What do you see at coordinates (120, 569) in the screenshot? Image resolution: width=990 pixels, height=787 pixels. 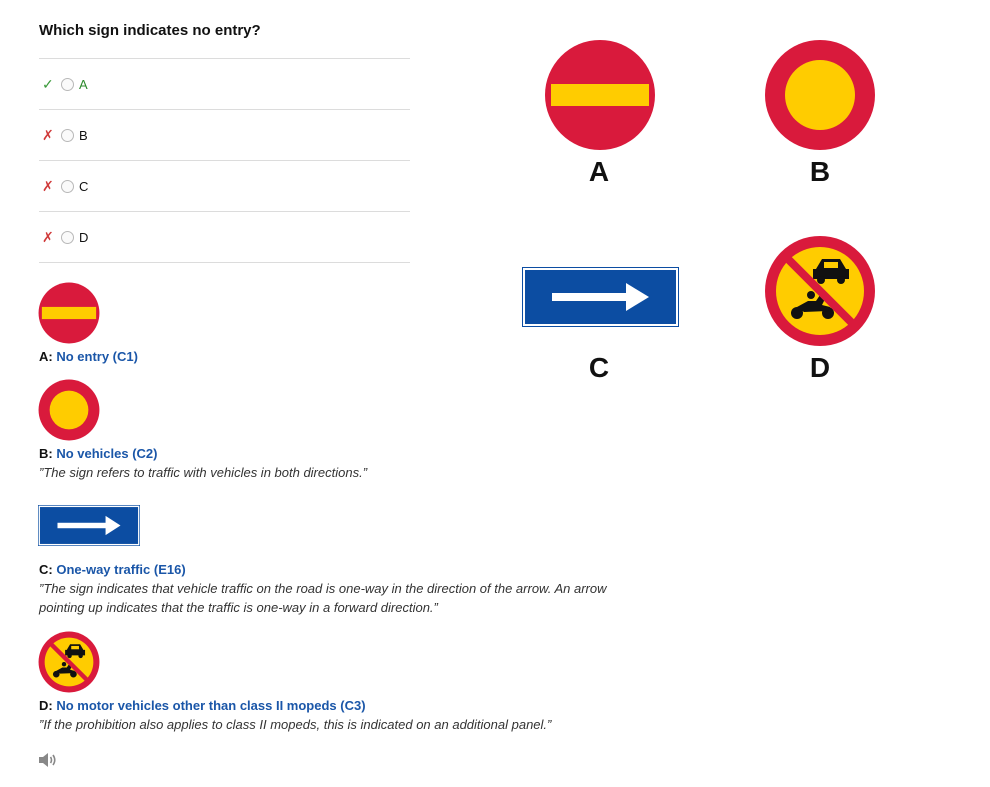 I see `explanation-c-link: One-way traffic (E16)` at bounding box center [120, 569].